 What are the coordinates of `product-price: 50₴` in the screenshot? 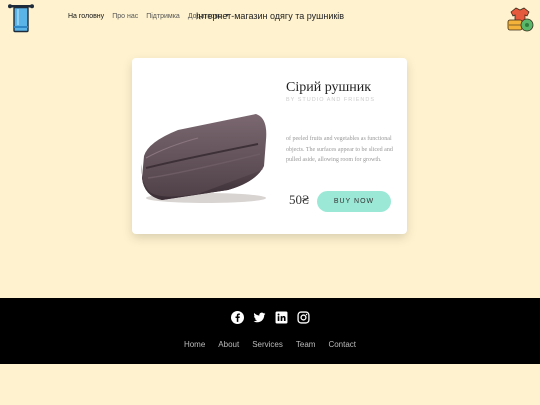 It's located at (299, 199).